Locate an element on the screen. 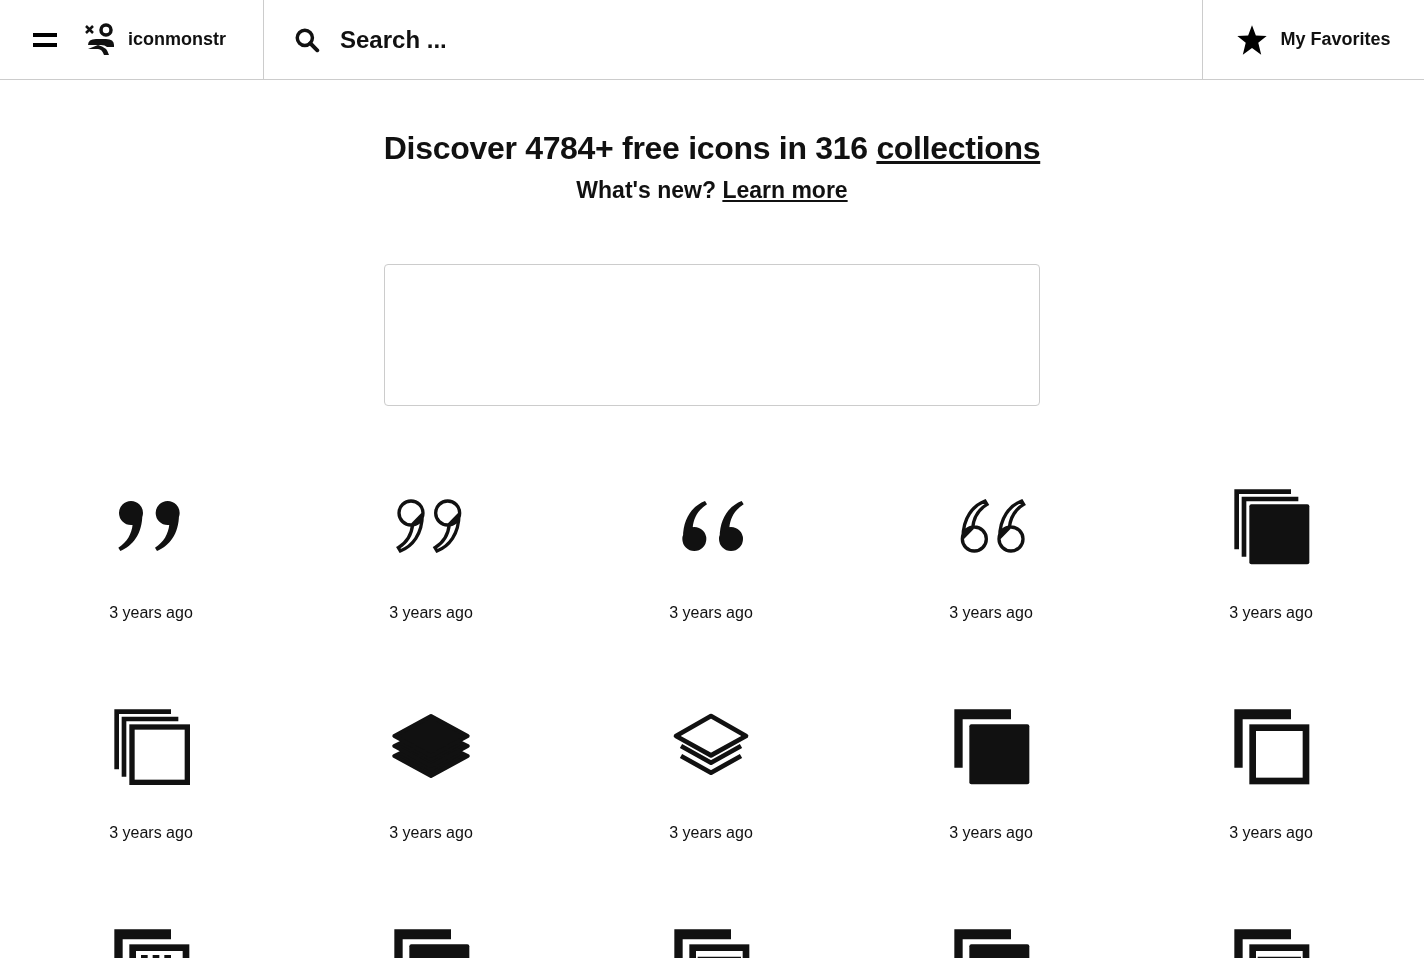  menu-icon is located at coordinates (45, 39).